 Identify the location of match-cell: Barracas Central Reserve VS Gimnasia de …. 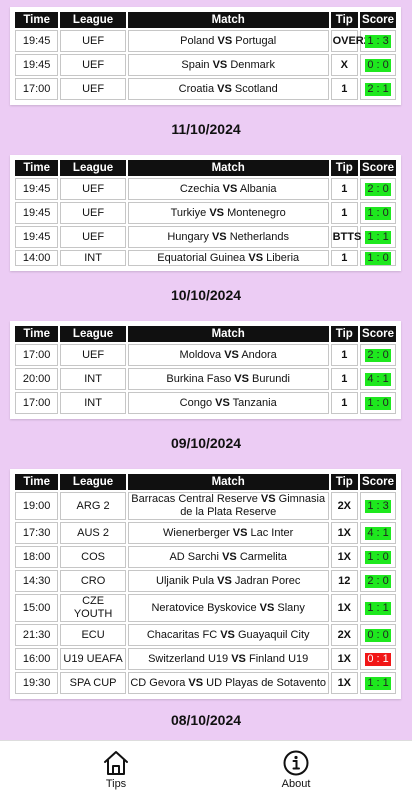
(228, 506).